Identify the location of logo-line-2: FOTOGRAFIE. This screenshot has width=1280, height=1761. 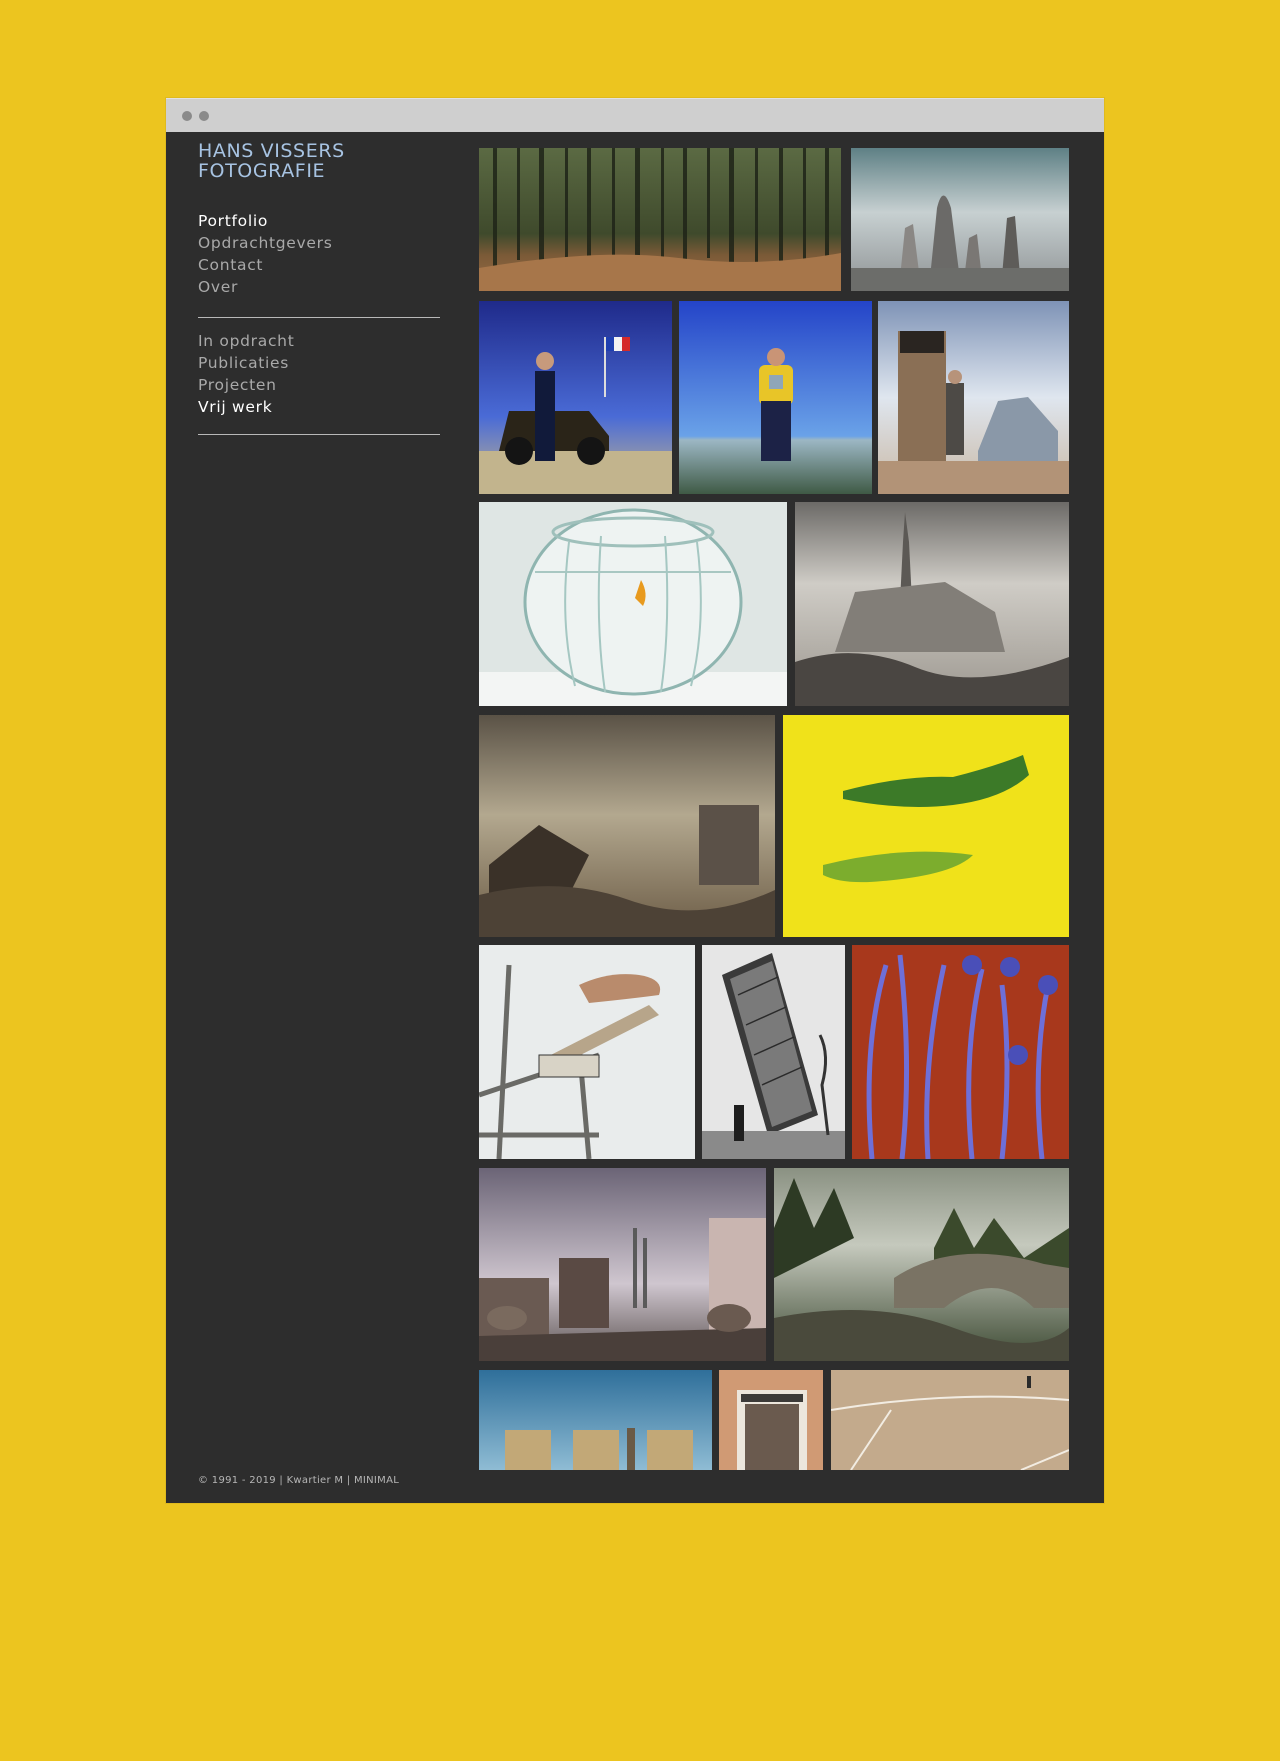
(262, 171).